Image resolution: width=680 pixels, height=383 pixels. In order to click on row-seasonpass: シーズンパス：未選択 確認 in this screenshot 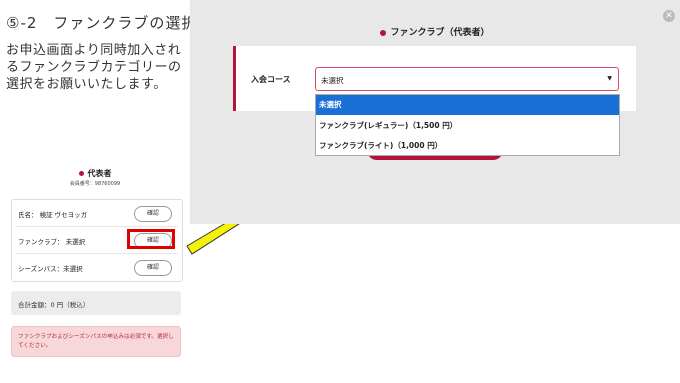, I will do `click(97, 267)`.